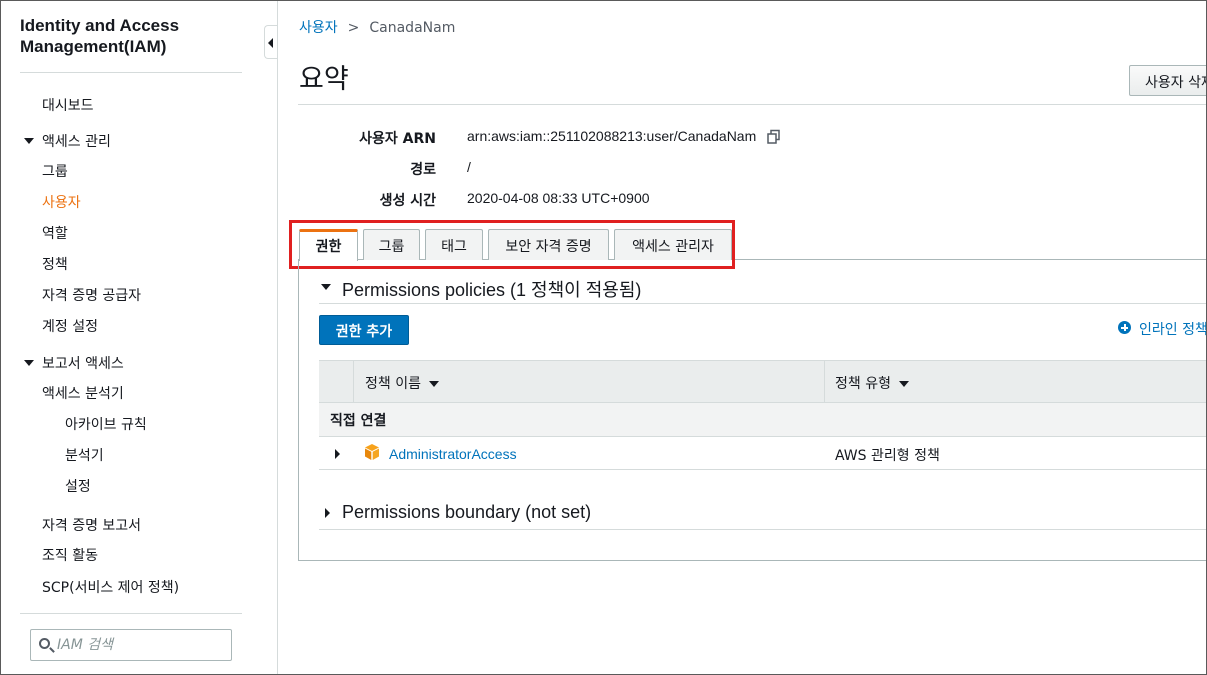 The image size is (1207, 675). Describe the element at coordinates (142, 645) in the screenshot. I see `search-input` at that location.